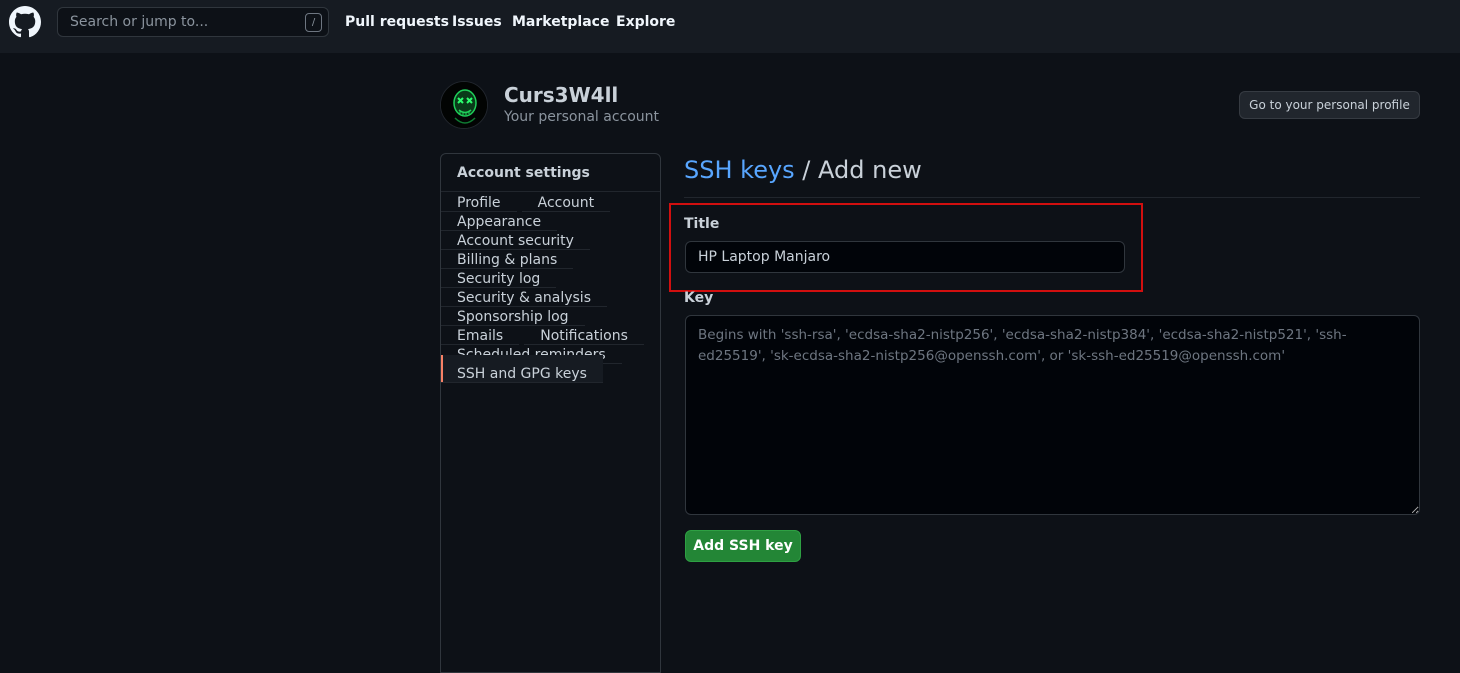 This screenshot has width=1460, height=673. I want to click on title-divider, so click(1052, 197).